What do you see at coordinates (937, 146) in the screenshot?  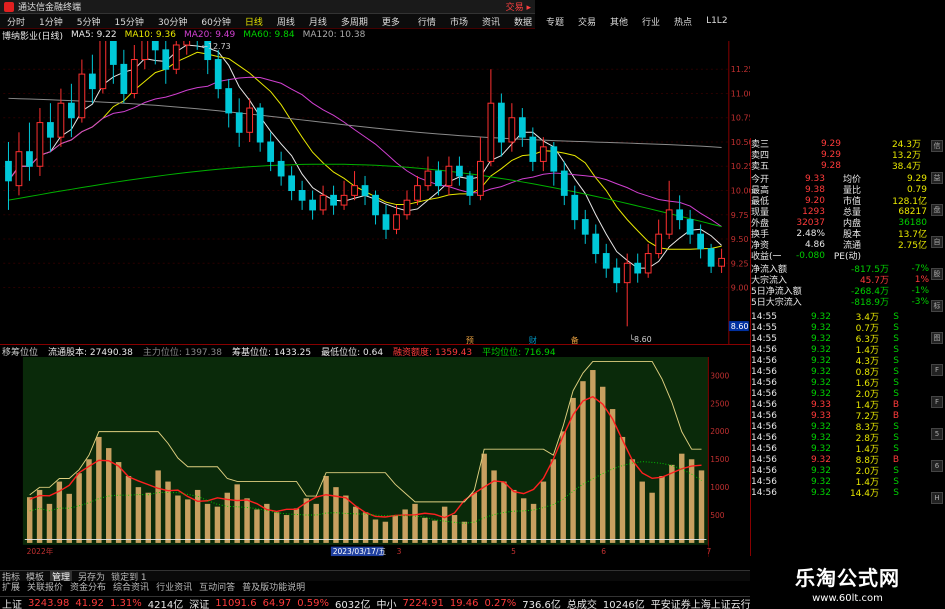 I see `side-toolbar-button: 信` at bounding box center [937, 146].